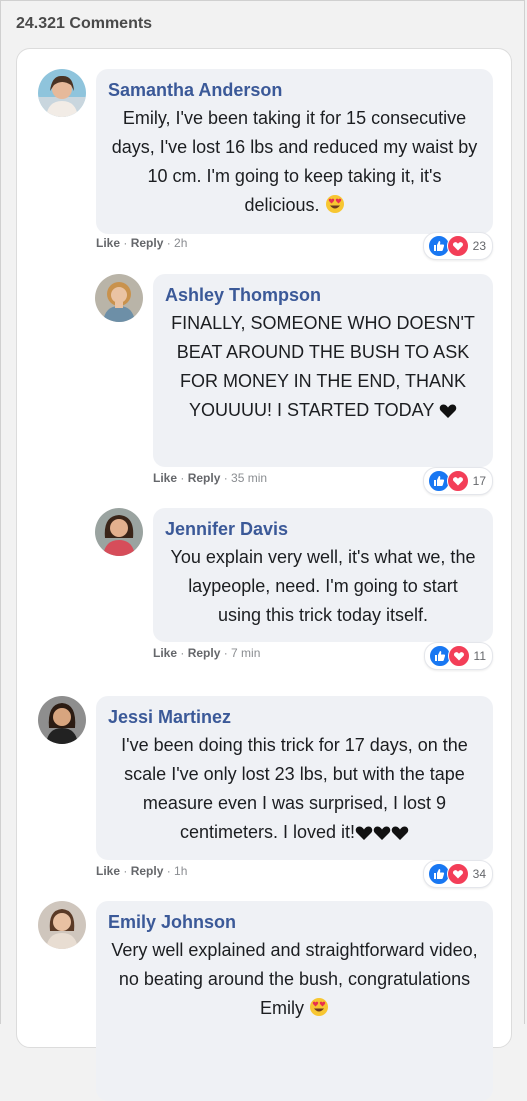 The width and height of the screenshot is (527, 1101). I want to click on comment-meta: Like · Reply · 2h, so click(142, 243).